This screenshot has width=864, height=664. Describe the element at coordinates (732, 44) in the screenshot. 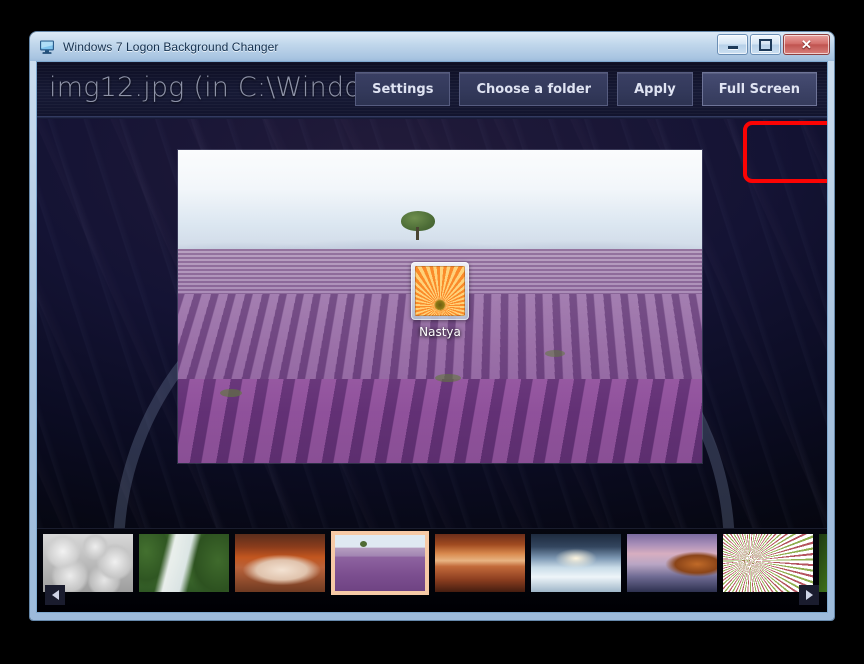

I see `minimize-button` at that location.